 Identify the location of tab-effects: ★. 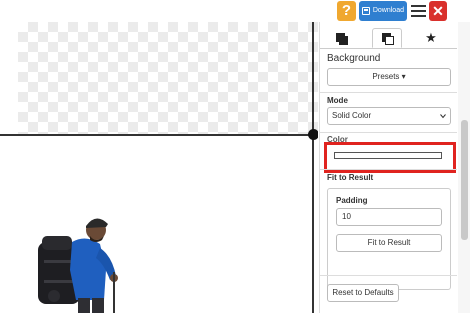
(431, 38).